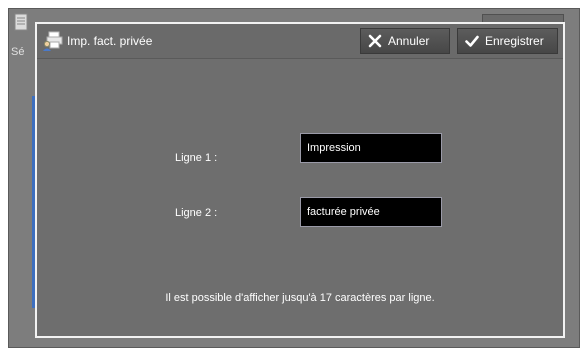 This screenshot has width=586, height=351. Describe the element at coordinates (196, 158) in the screenshot. I see `line1-label: Ligne 1 :` at that location.